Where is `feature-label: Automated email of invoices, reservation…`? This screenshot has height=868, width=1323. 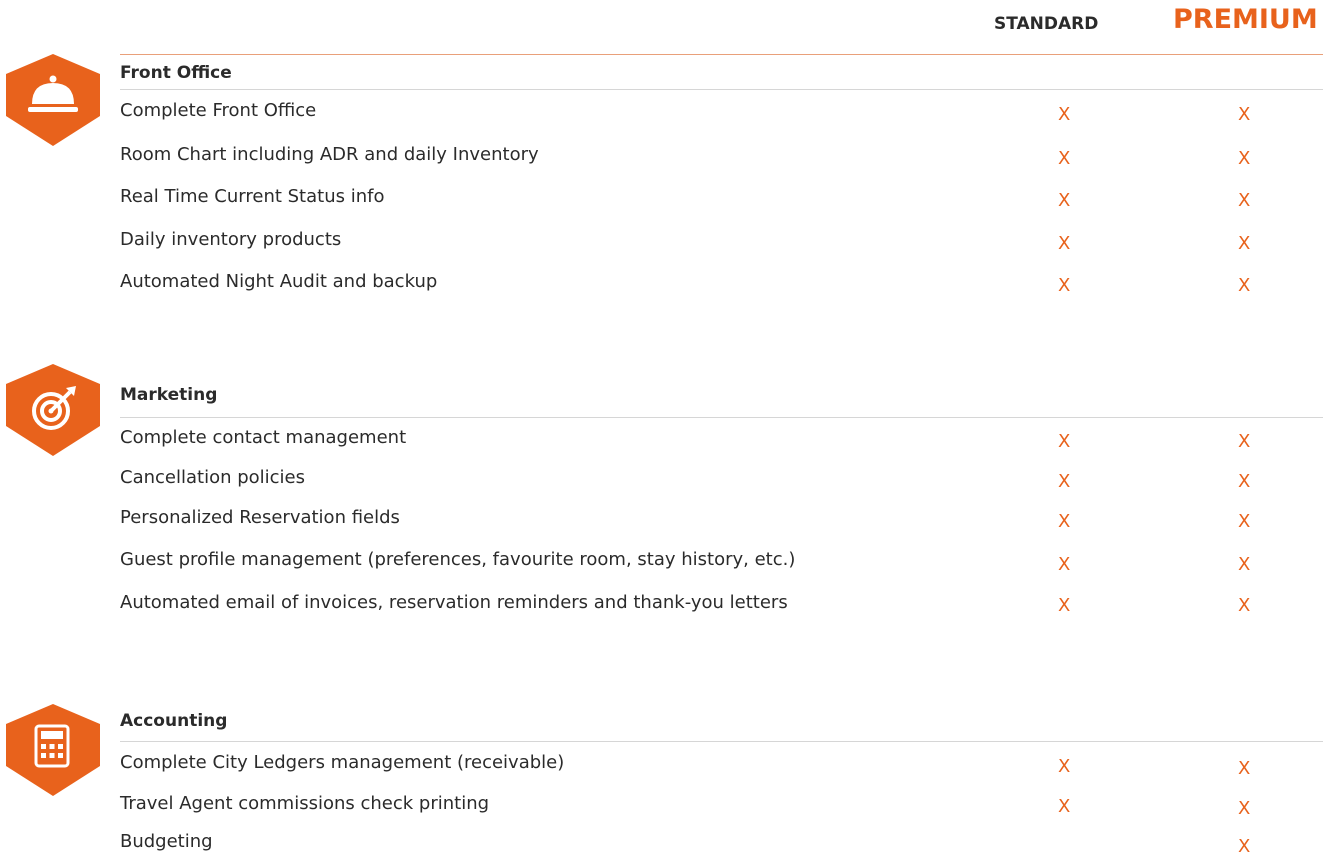
feature-label: Automated email of invoices, reservation… is located at coordinates (454, 602).